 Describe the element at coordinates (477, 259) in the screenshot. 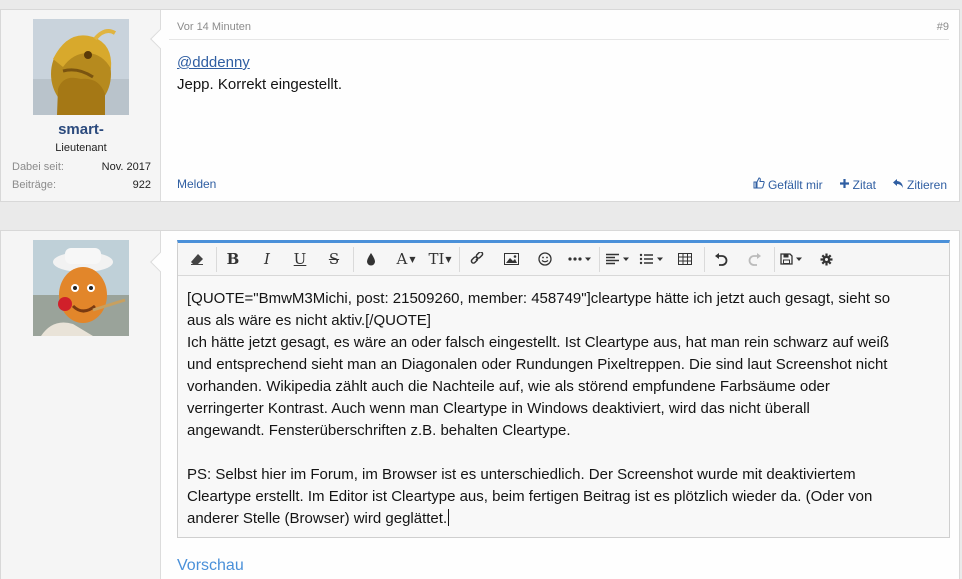

I see `link-icon` at that location.